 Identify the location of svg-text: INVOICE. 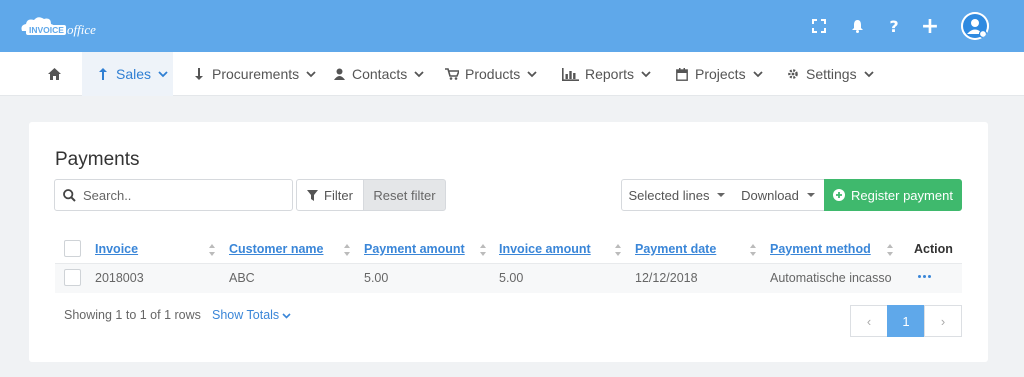
(46, 30).